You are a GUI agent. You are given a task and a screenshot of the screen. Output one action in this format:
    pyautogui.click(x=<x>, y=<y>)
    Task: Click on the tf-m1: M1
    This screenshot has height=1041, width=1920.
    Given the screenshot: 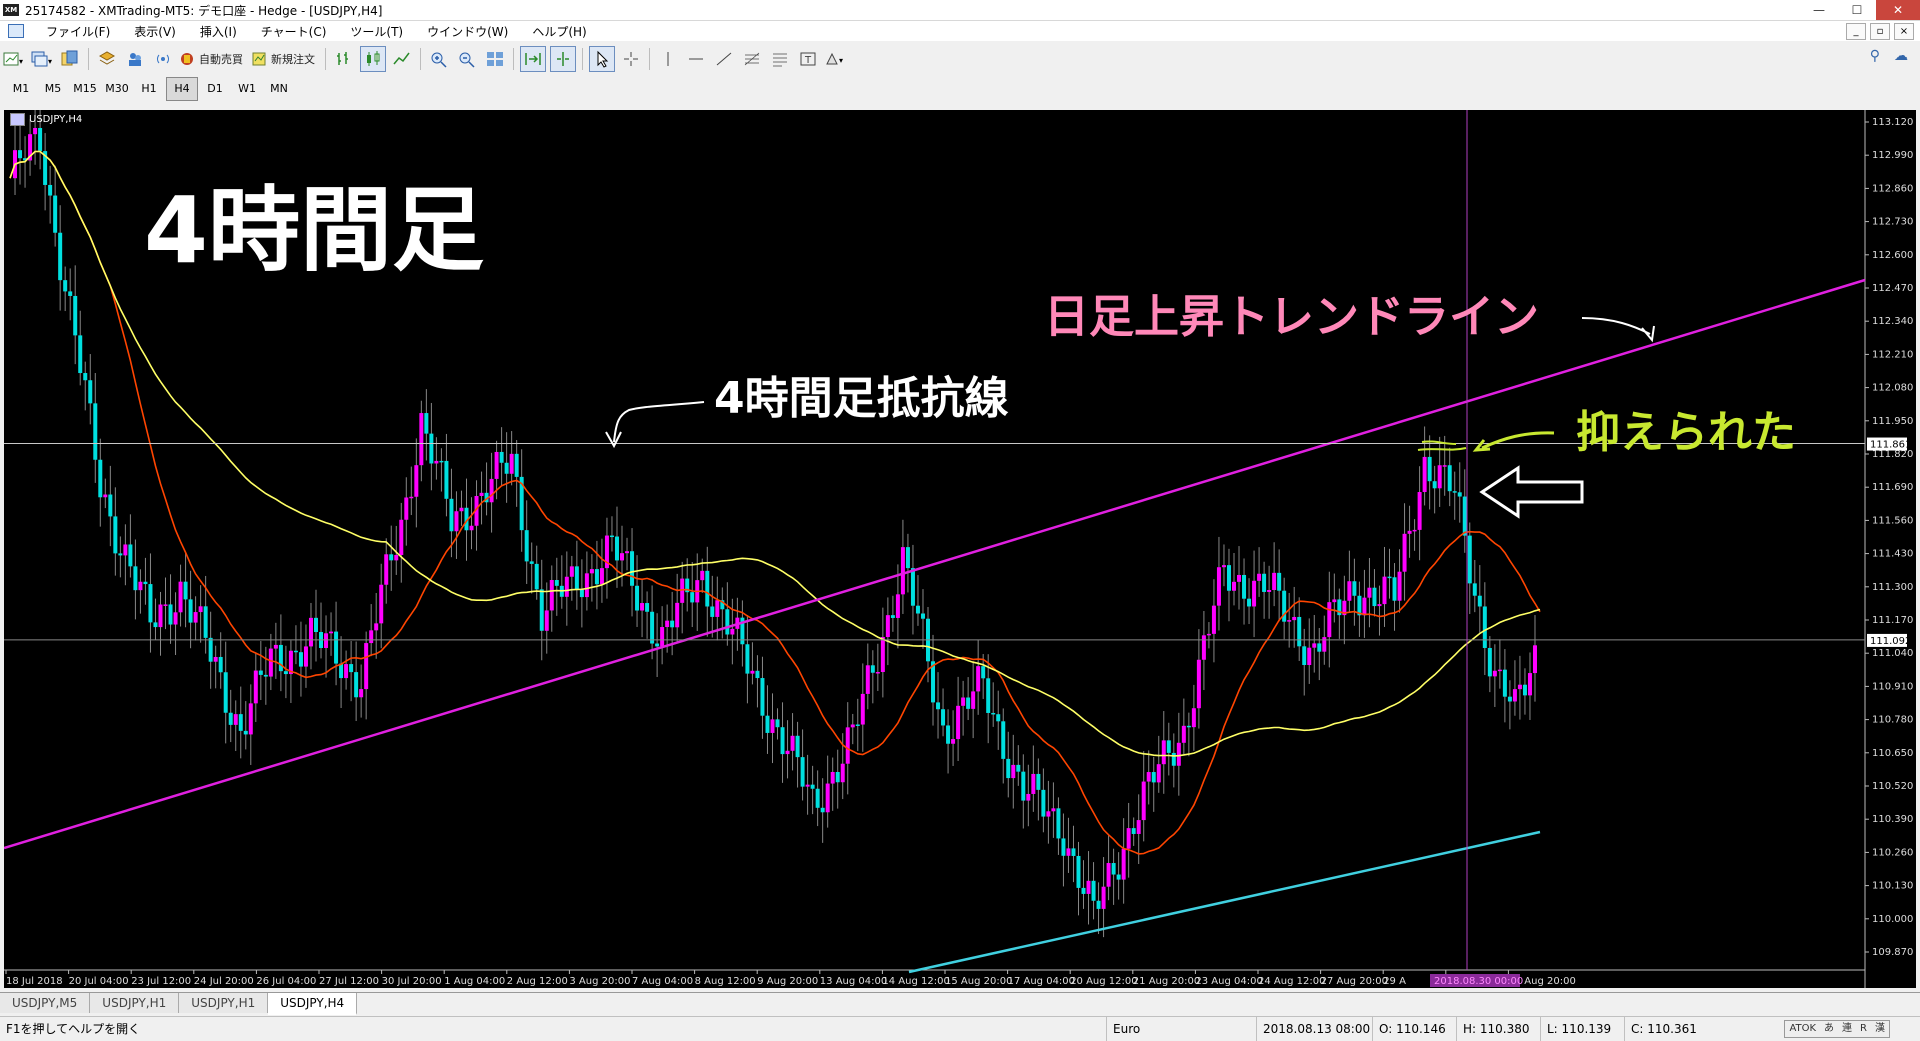 What is the action you would take?
    pyautogui.click(x=21, y=89)
    